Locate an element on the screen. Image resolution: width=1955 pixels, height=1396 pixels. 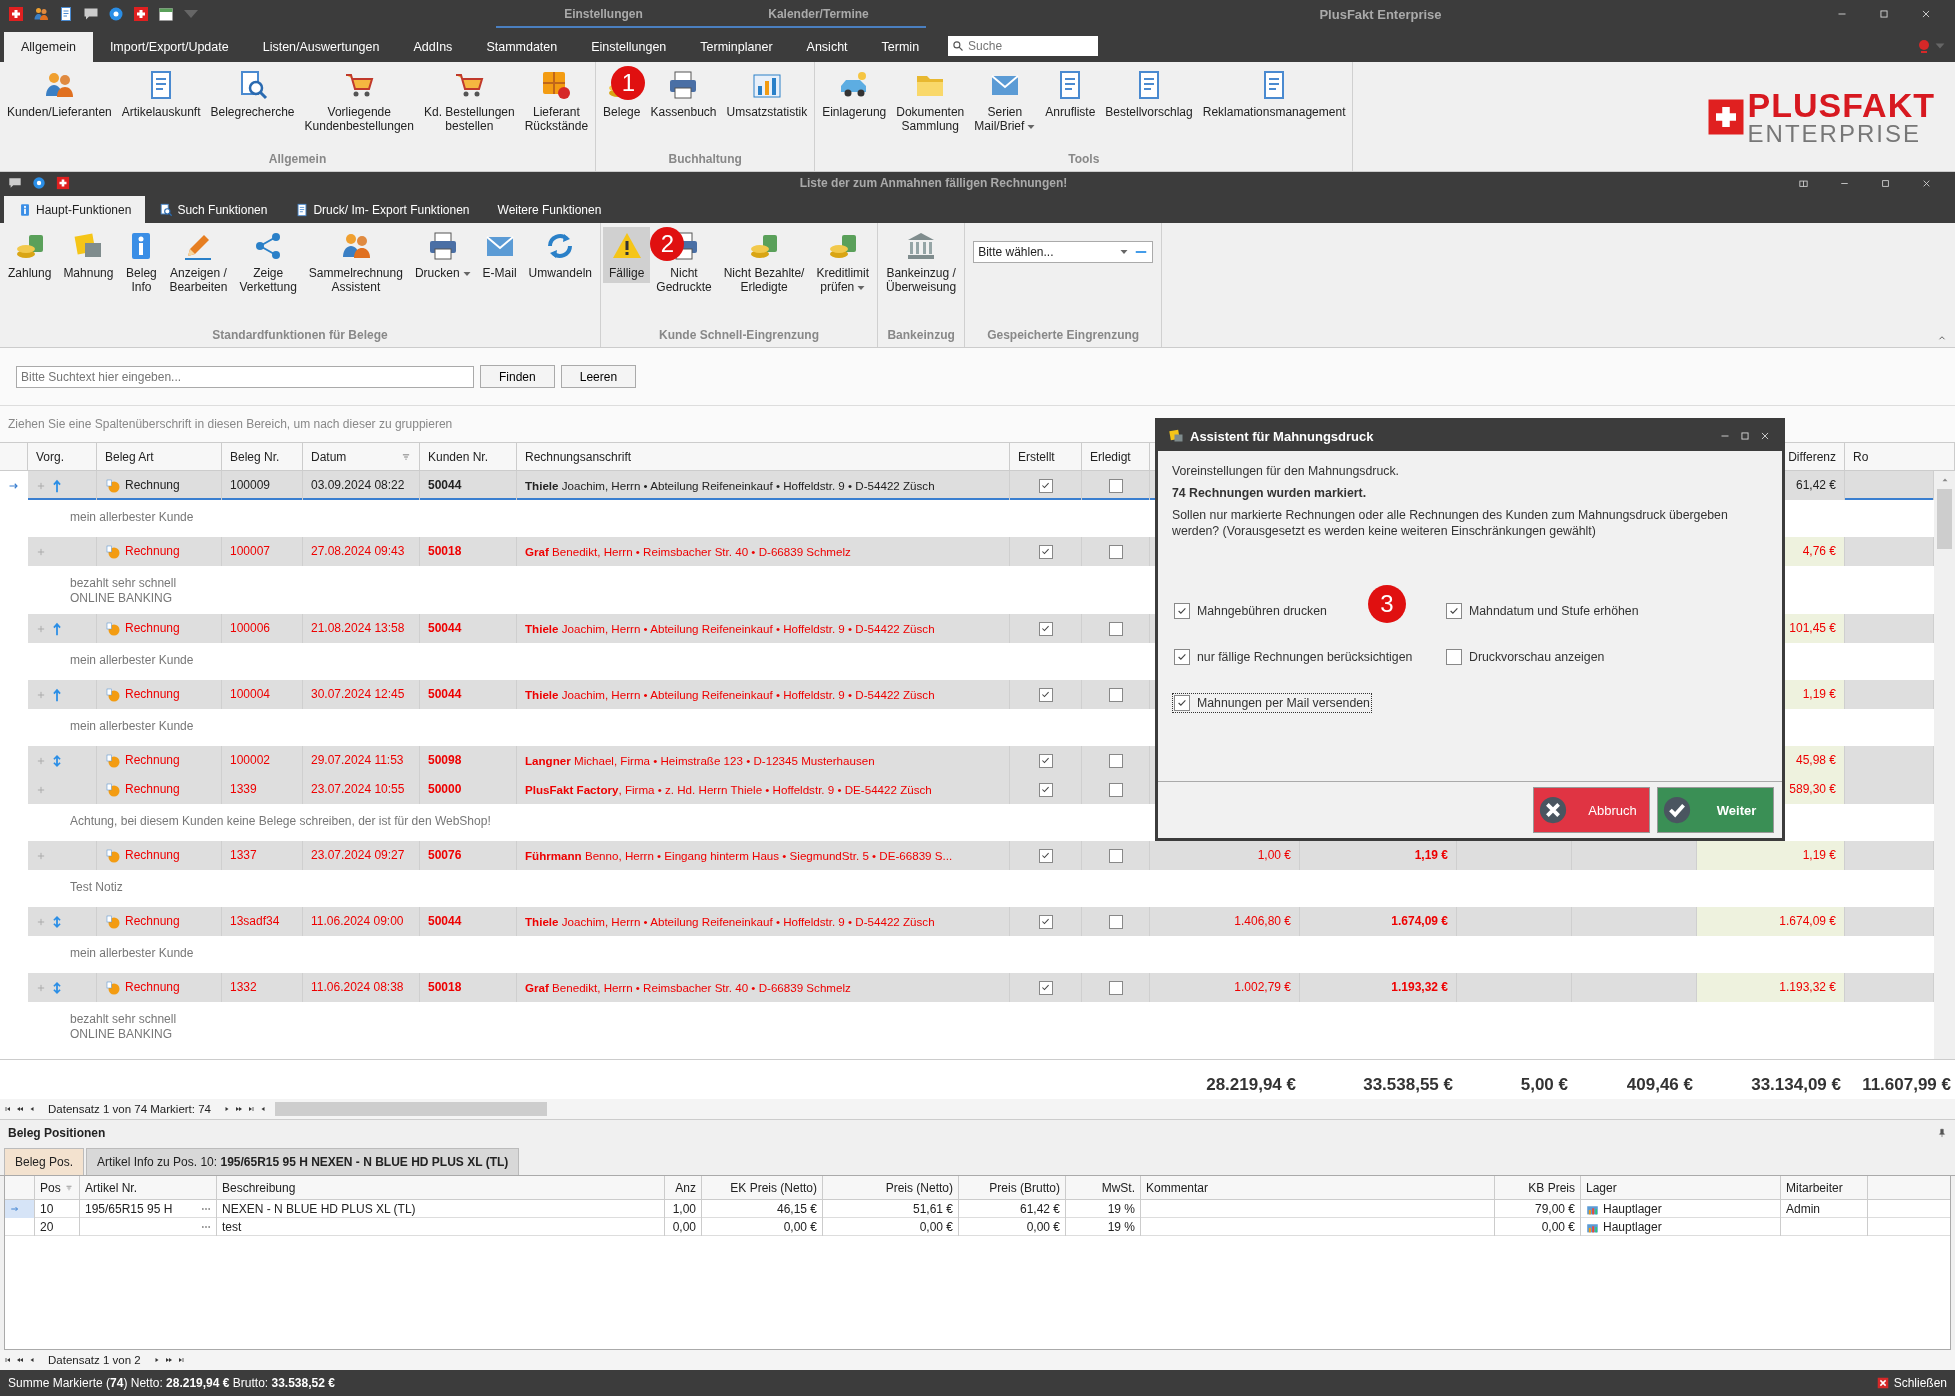
ribbon-tab: Listen/Auswertungen is located at coordinates (321, 47).